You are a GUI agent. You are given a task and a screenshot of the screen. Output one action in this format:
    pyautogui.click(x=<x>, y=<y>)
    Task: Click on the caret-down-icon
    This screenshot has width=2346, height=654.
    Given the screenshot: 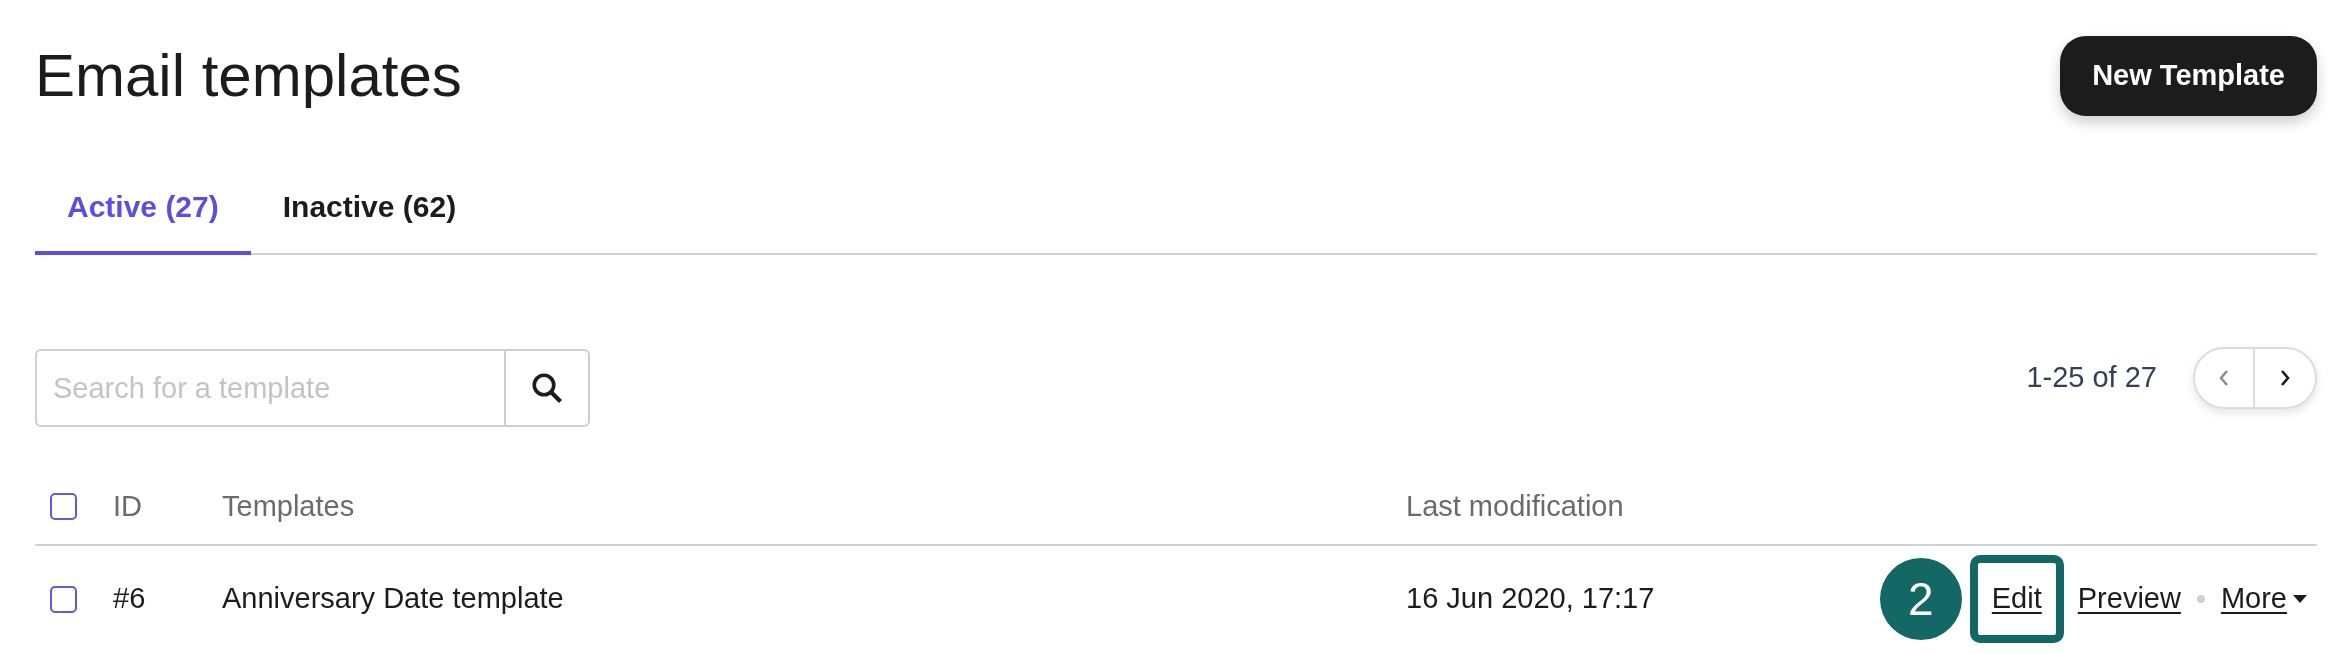 What is the action you would take?
    pyautogui.click(x=2300, y=599)
    